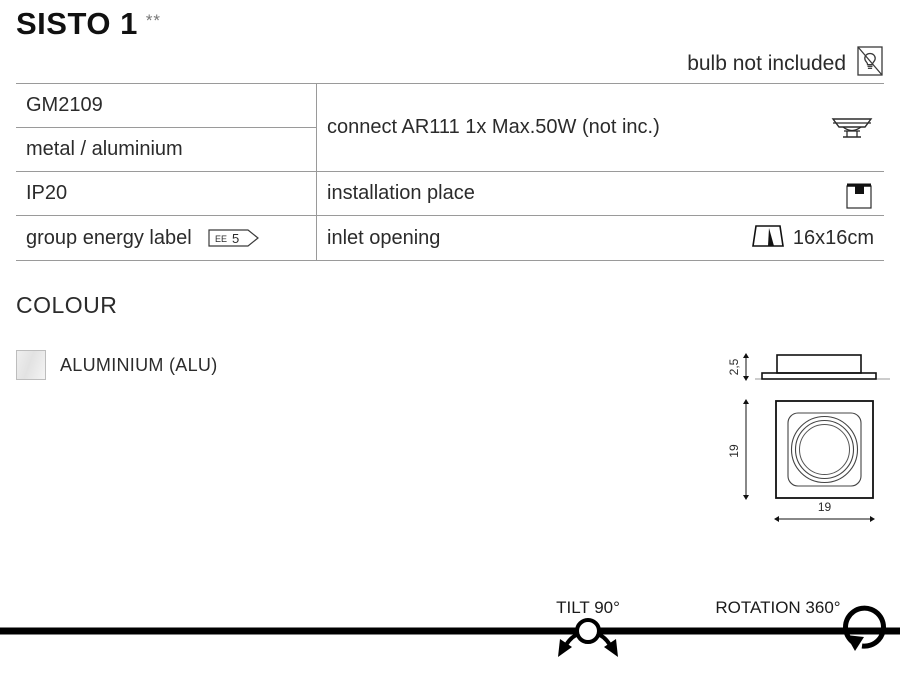  What do you see at coordinates (852, 128) in the screenshot?
I see `ar111-lamp-icon` at bounding box center [852, 128].